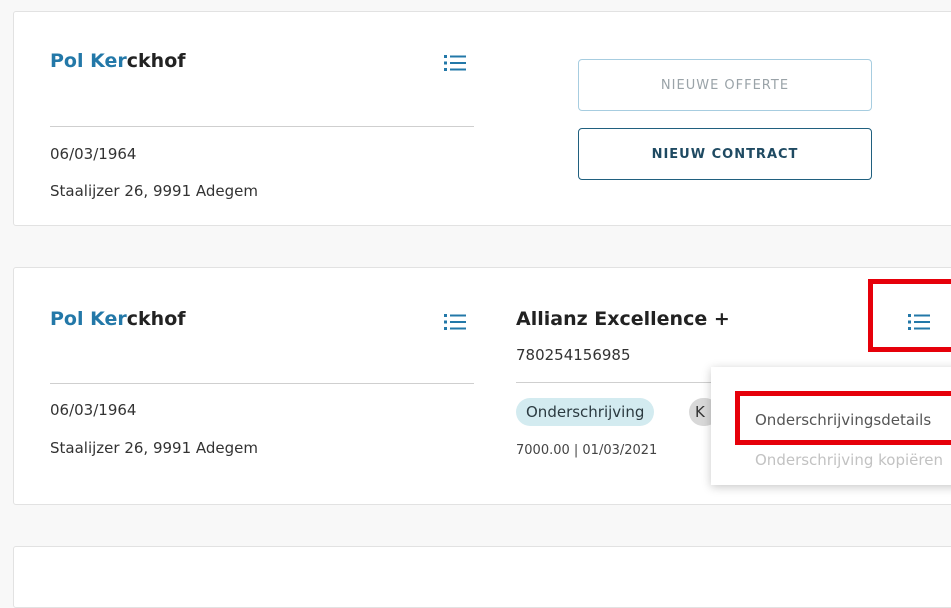 Image resolution: width=951 pixels, height=608 pixels. I want to click on new-quote-button: NIEUWE OFFERTE, so click(725, 85).